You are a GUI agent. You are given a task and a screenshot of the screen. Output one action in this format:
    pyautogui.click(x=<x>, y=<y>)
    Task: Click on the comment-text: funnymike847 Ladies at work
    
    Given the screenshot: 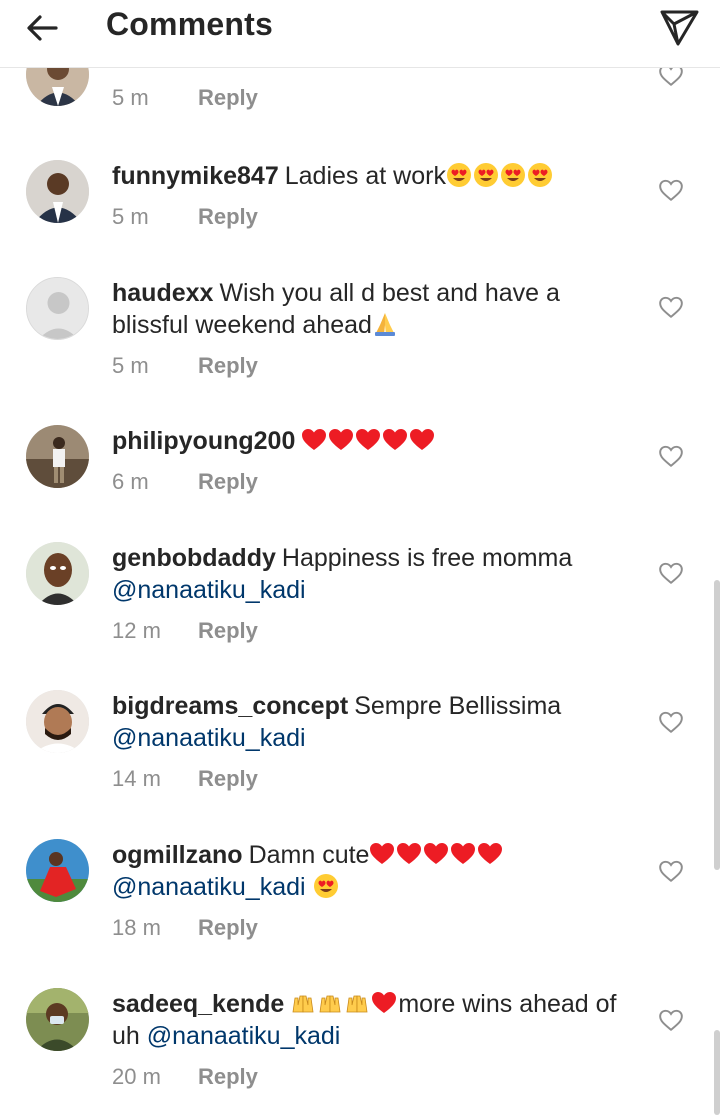 What is the action you would take?
    pyautogui.click(x=372, y=176)
    